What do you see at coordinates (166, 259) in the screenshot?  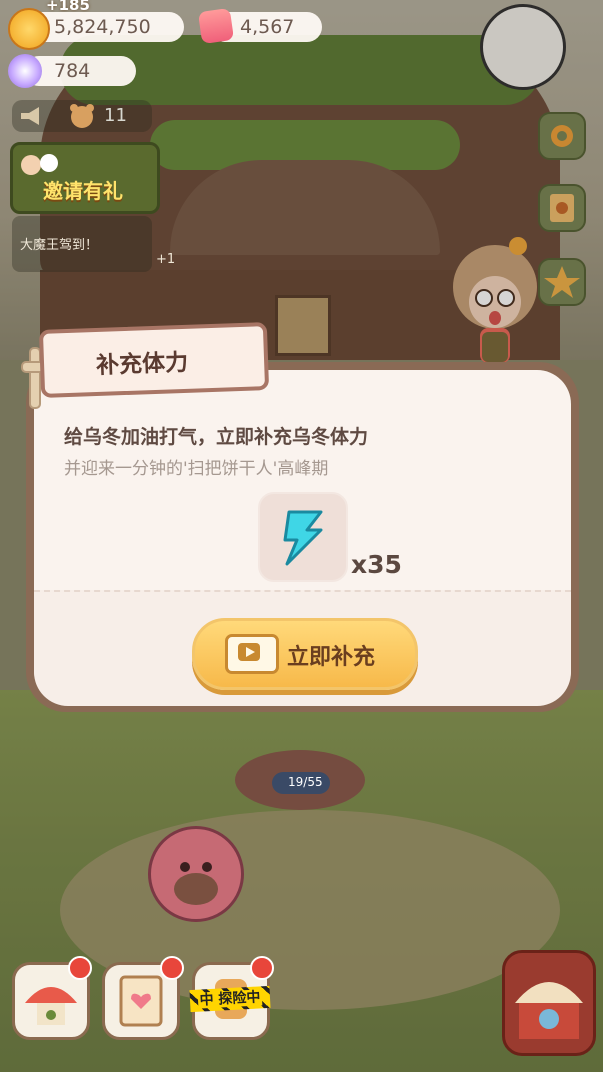 I see `chat-plus-indicator: +1` at bounding box center [166, 259].